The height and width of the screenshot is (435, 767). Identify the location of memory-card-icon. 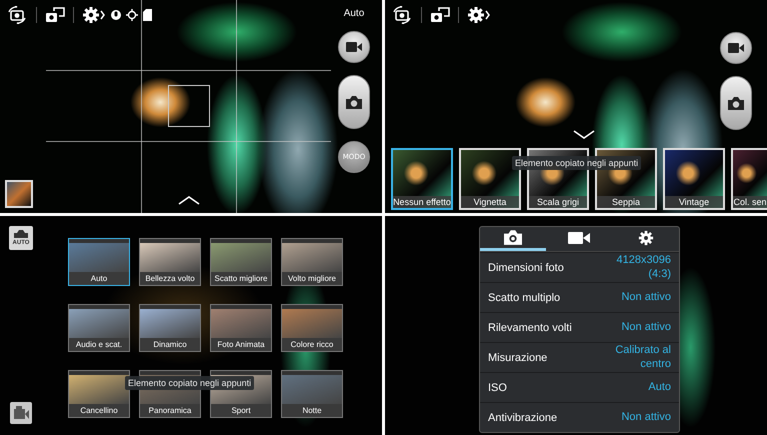
(147, 15).